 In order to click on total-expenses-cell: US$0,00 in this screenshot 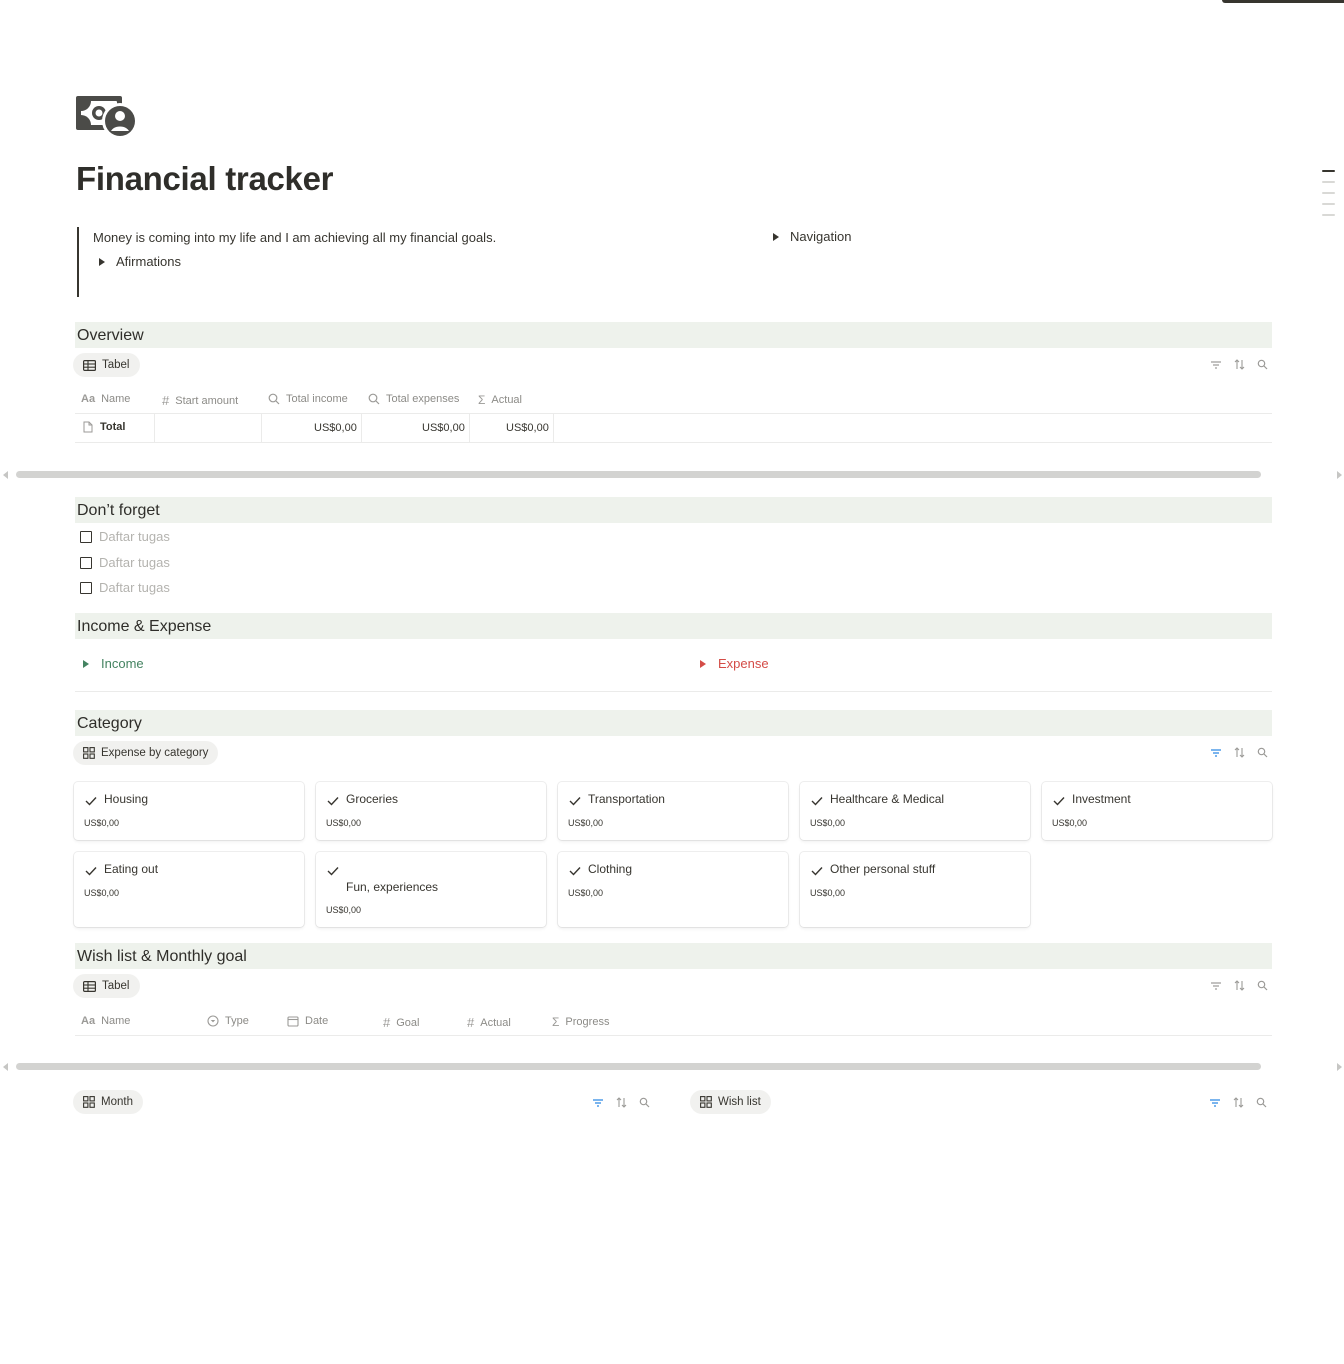, I will do `click(443, 428)`.